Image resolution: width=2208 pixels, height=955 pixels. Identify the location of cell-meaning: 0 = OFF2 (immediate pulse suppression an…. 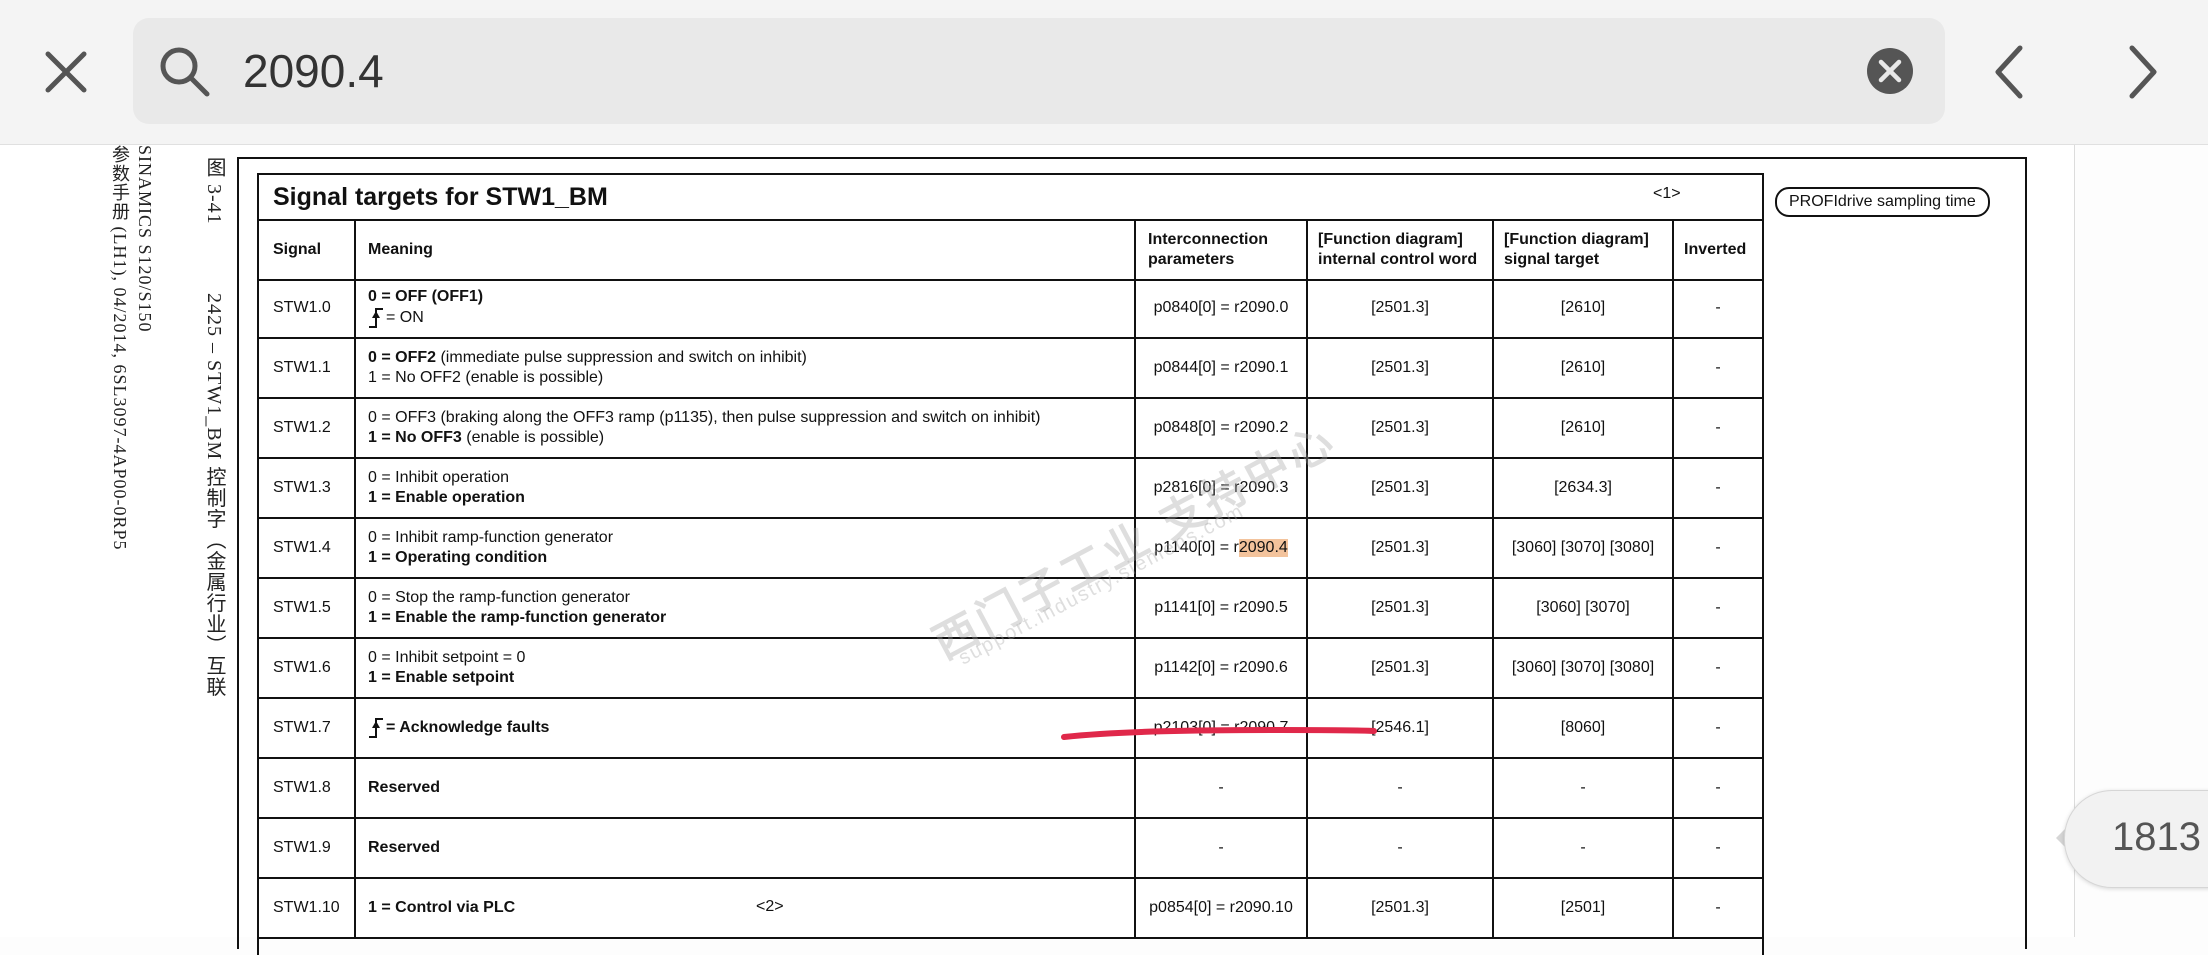
(744, 368).